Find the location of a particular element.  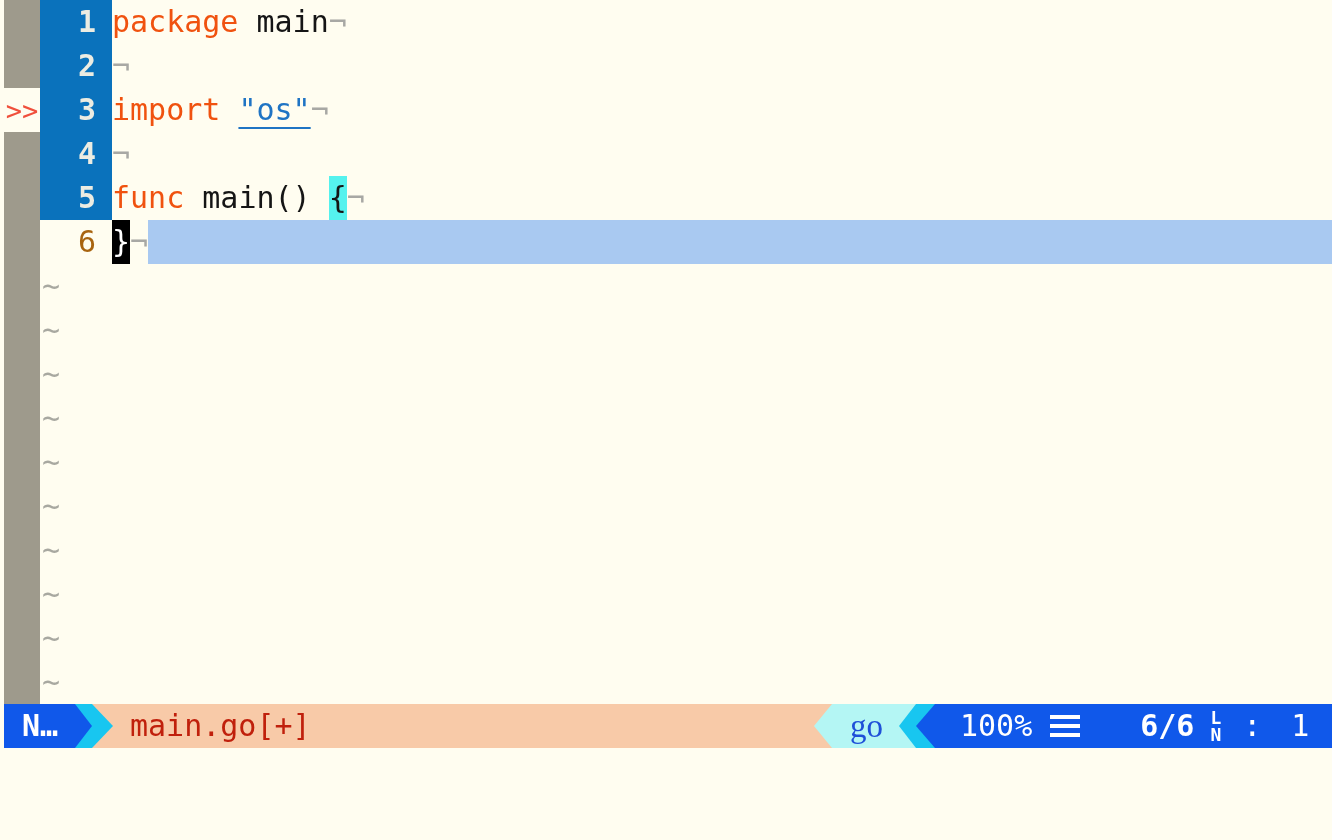

line-number: 2 is located at coordinates (76, 66).